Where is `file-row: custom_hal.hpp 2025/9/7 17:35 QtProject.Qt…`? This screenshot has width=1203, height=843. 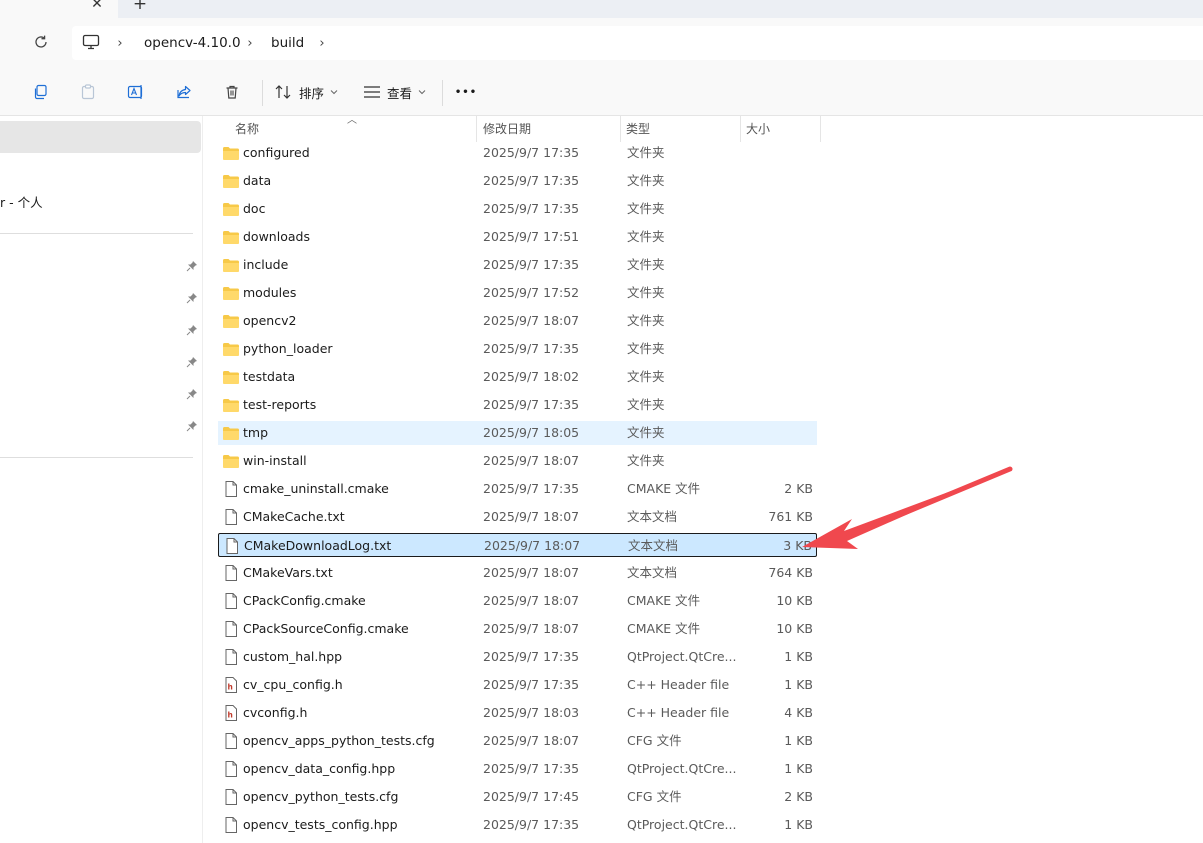 file-row: custom_hal.hpp 2025/9/7 17:35 QtProject.Qt… is located at coordinates (517, 657).